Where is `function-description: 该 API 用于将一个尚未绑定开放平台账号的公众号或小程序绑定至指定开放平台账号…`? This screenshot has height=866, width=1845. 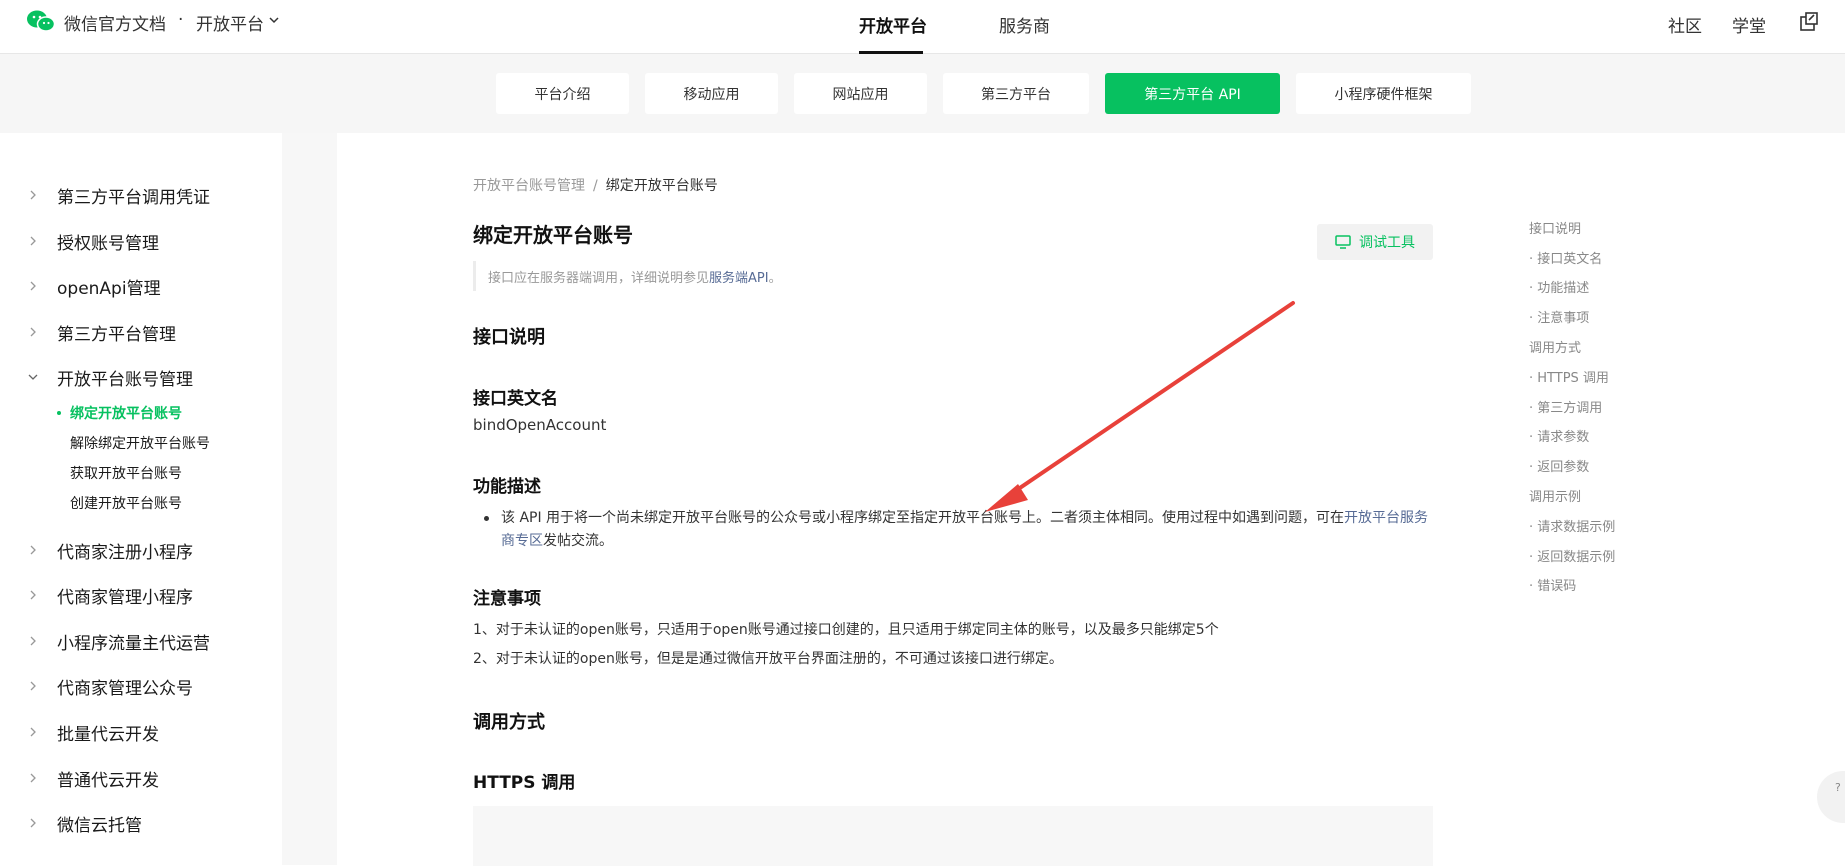
function-description: 该 API 用于将一个尚未绑定开放平台账号的公众号或小程序绑定至指定开放平台账号… is located at coordinates (967, 530).